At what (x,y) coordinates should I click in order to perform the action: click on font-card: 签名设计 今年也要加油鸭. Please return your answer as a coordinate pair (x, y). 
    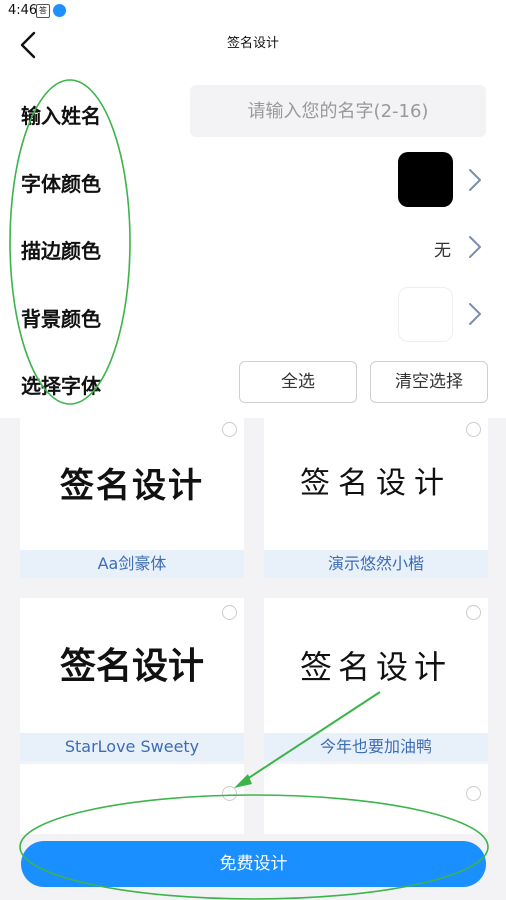
    Looking at the image, I should click on (376, 679).